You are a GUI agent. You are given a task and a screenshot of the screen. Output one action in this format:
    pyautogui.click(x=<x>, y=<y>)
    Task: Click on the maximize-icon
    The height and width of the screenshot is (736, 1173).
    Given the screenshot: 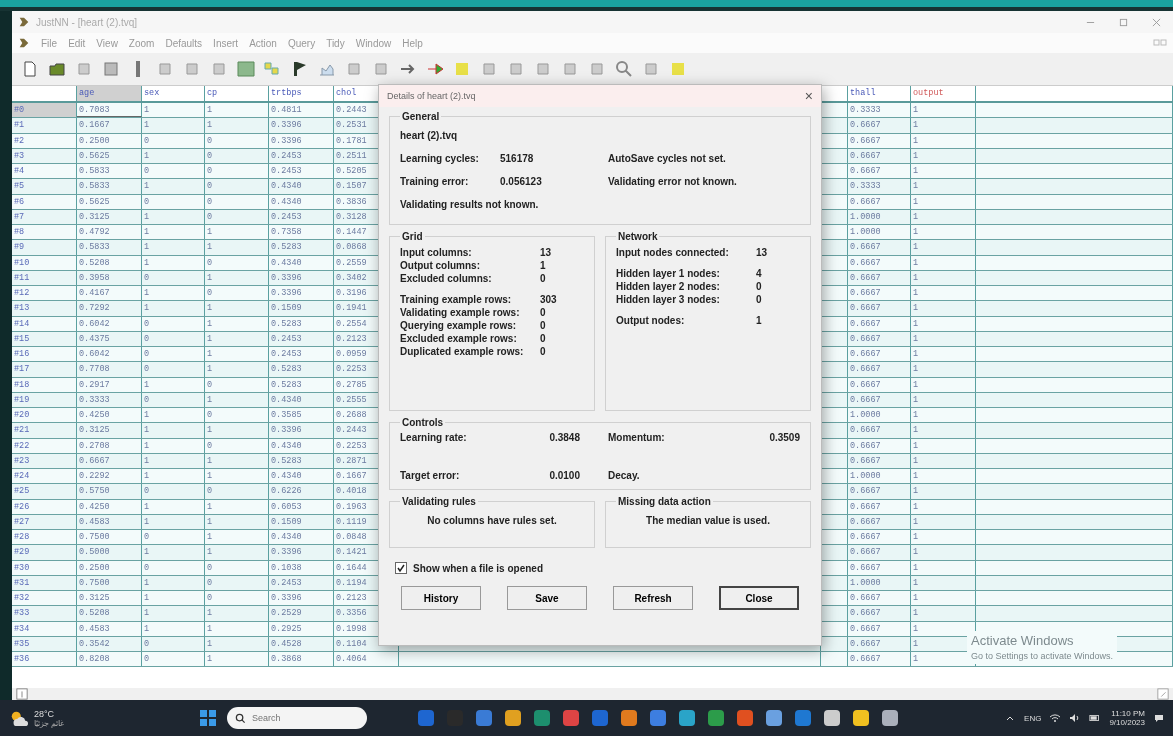 What is the action you would take?
    pyautogui.click(x=1123, y=22)
    